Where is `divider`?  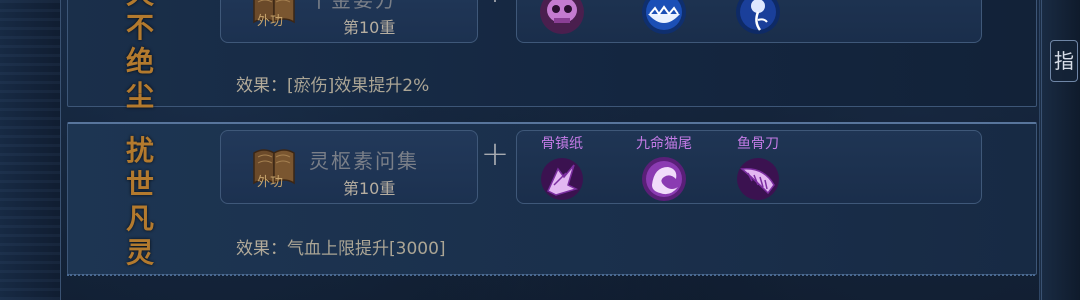 divider is located at coordinates (551, 275).